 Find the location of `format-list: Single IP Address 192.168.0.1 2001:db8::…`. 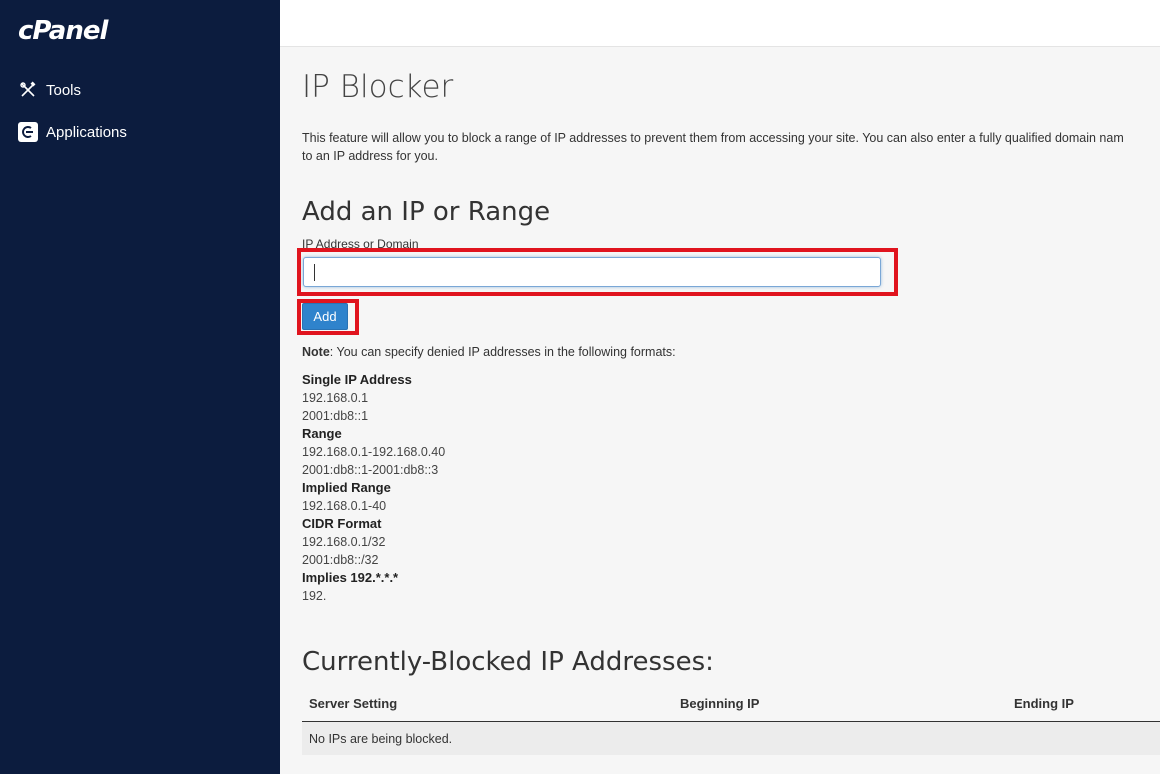

format-list: Single IP Address 192.168.0.1 2001:db8::… is located at coordinates (373, 488).